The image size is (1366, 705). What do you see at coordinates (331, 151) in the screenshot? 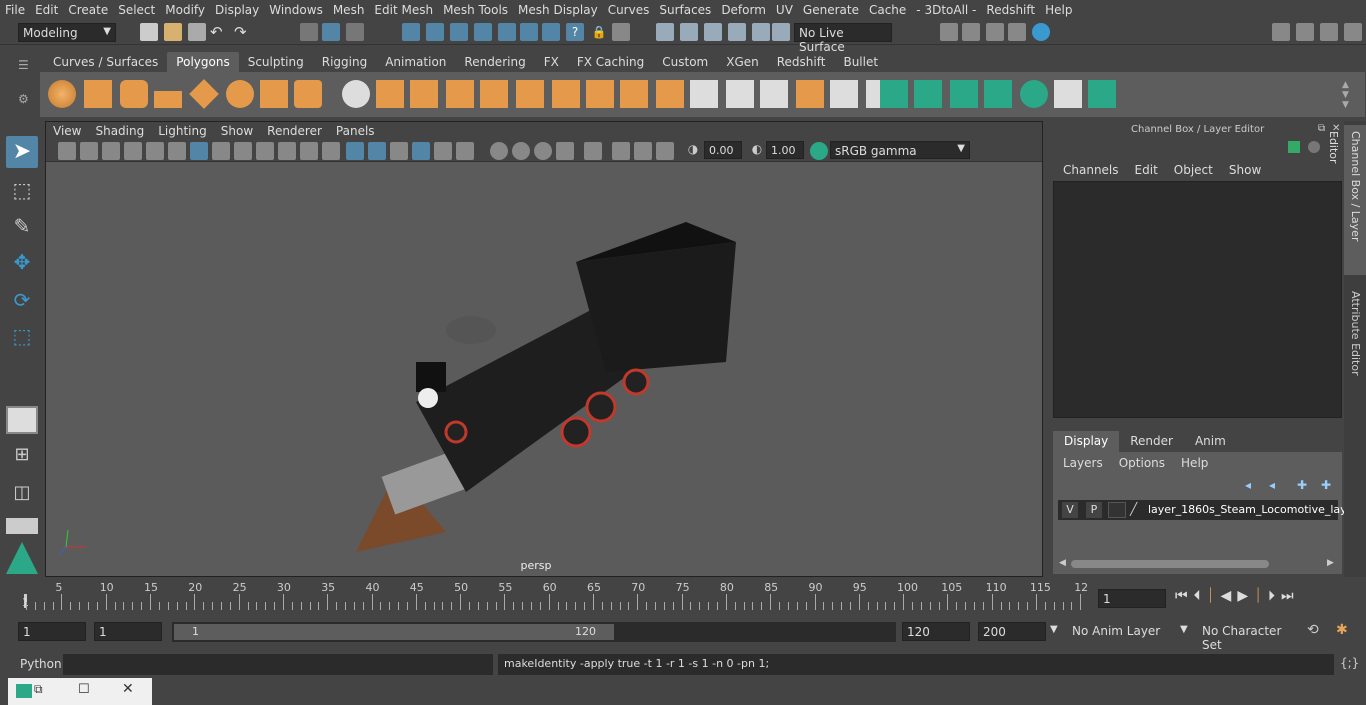
I see `safe-title-icon` at bounding box center [331, 151].